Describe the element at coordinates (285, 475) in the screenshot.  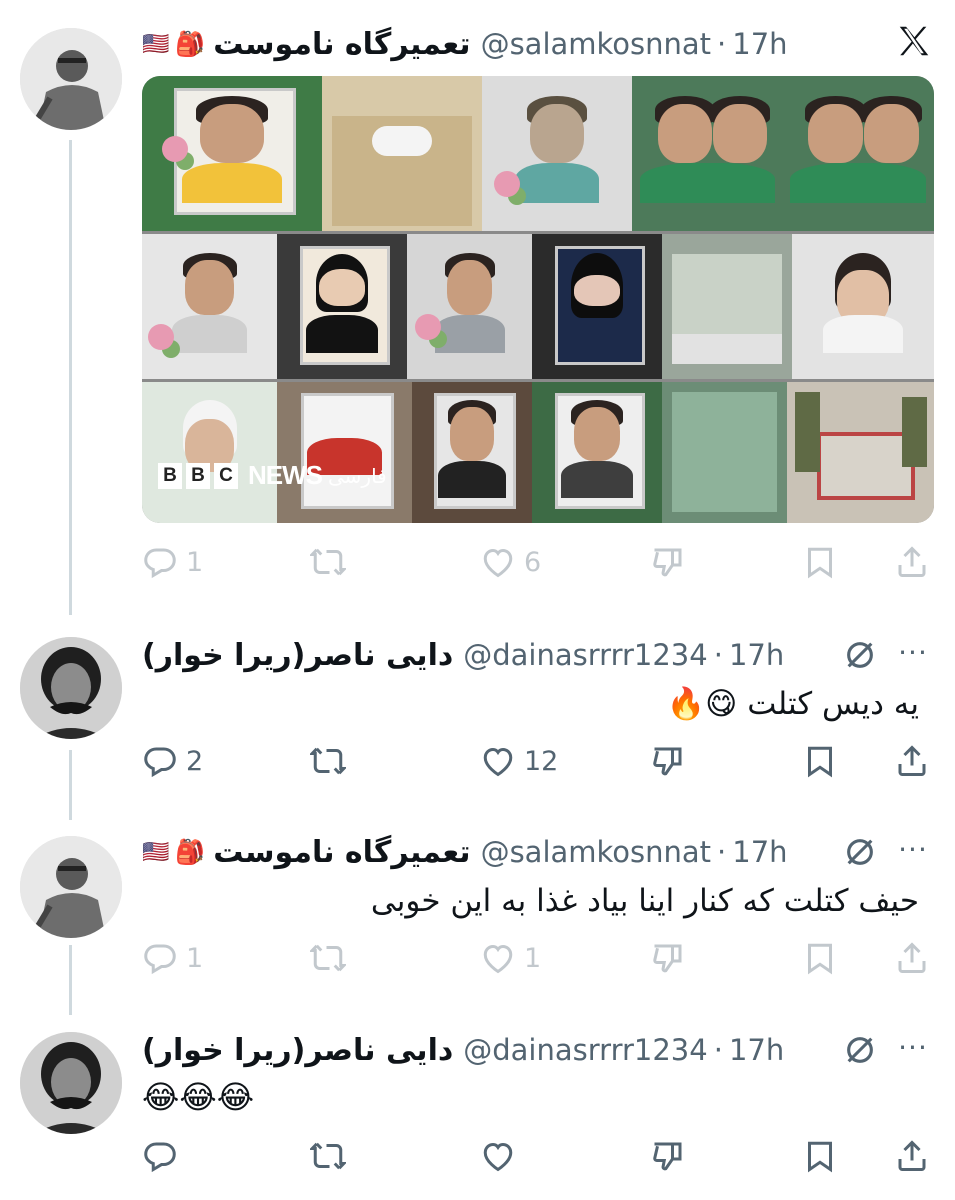
I see `bbc-news-label: NEWS` at that location.